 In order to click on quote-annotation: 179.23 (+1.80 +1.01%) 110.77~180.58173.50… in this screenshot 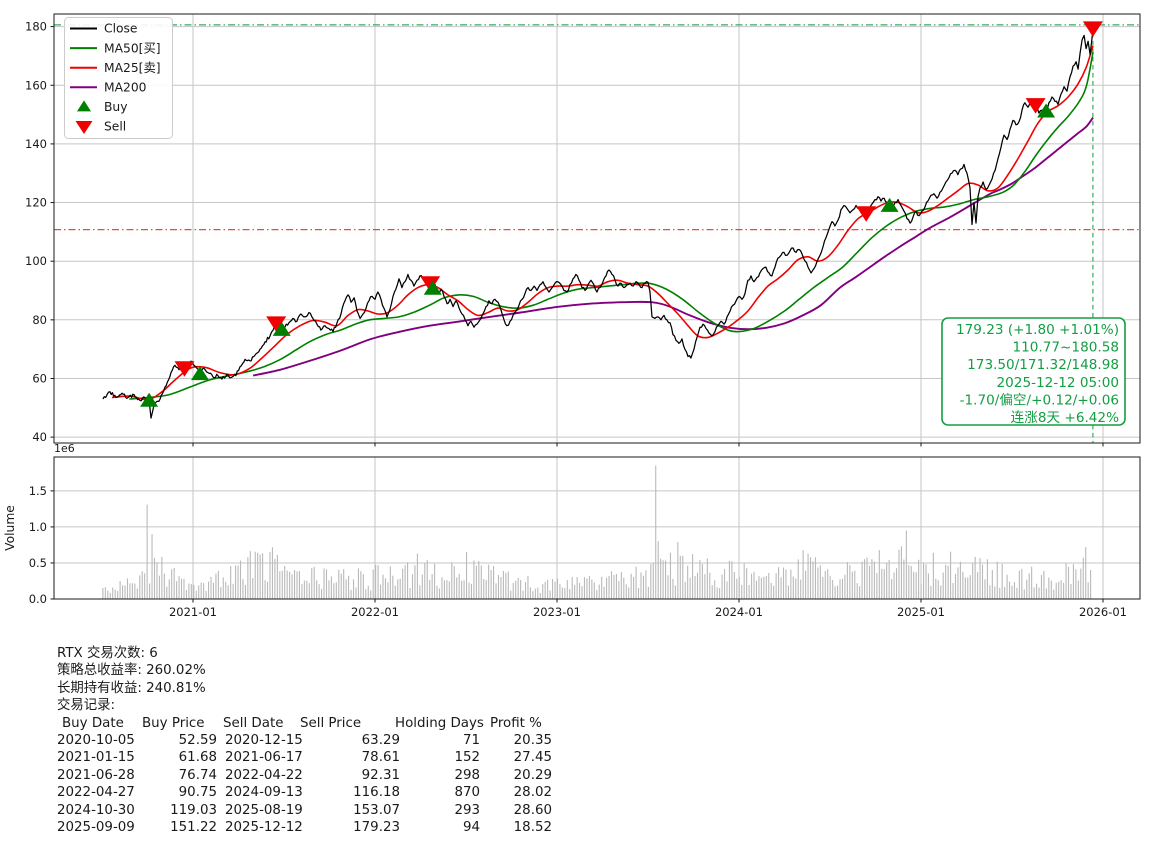, I will do `click(1033, 371)`.